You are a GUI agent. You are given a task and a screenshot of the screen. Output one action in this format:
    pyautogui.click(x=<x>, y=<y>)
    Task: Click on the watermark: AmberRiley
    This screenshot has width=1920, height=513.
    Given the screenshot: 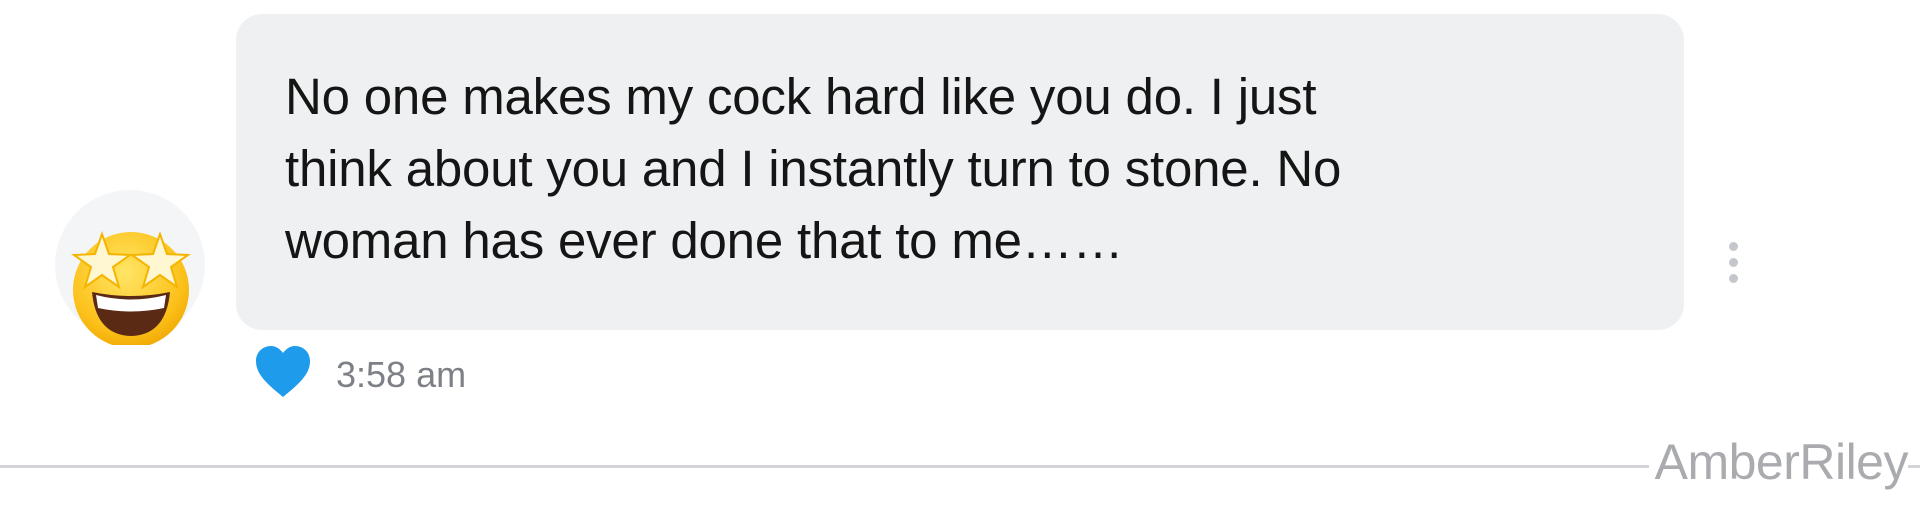 What is the action you would take?
    pyautogui.click(x=1778, y=462)
    